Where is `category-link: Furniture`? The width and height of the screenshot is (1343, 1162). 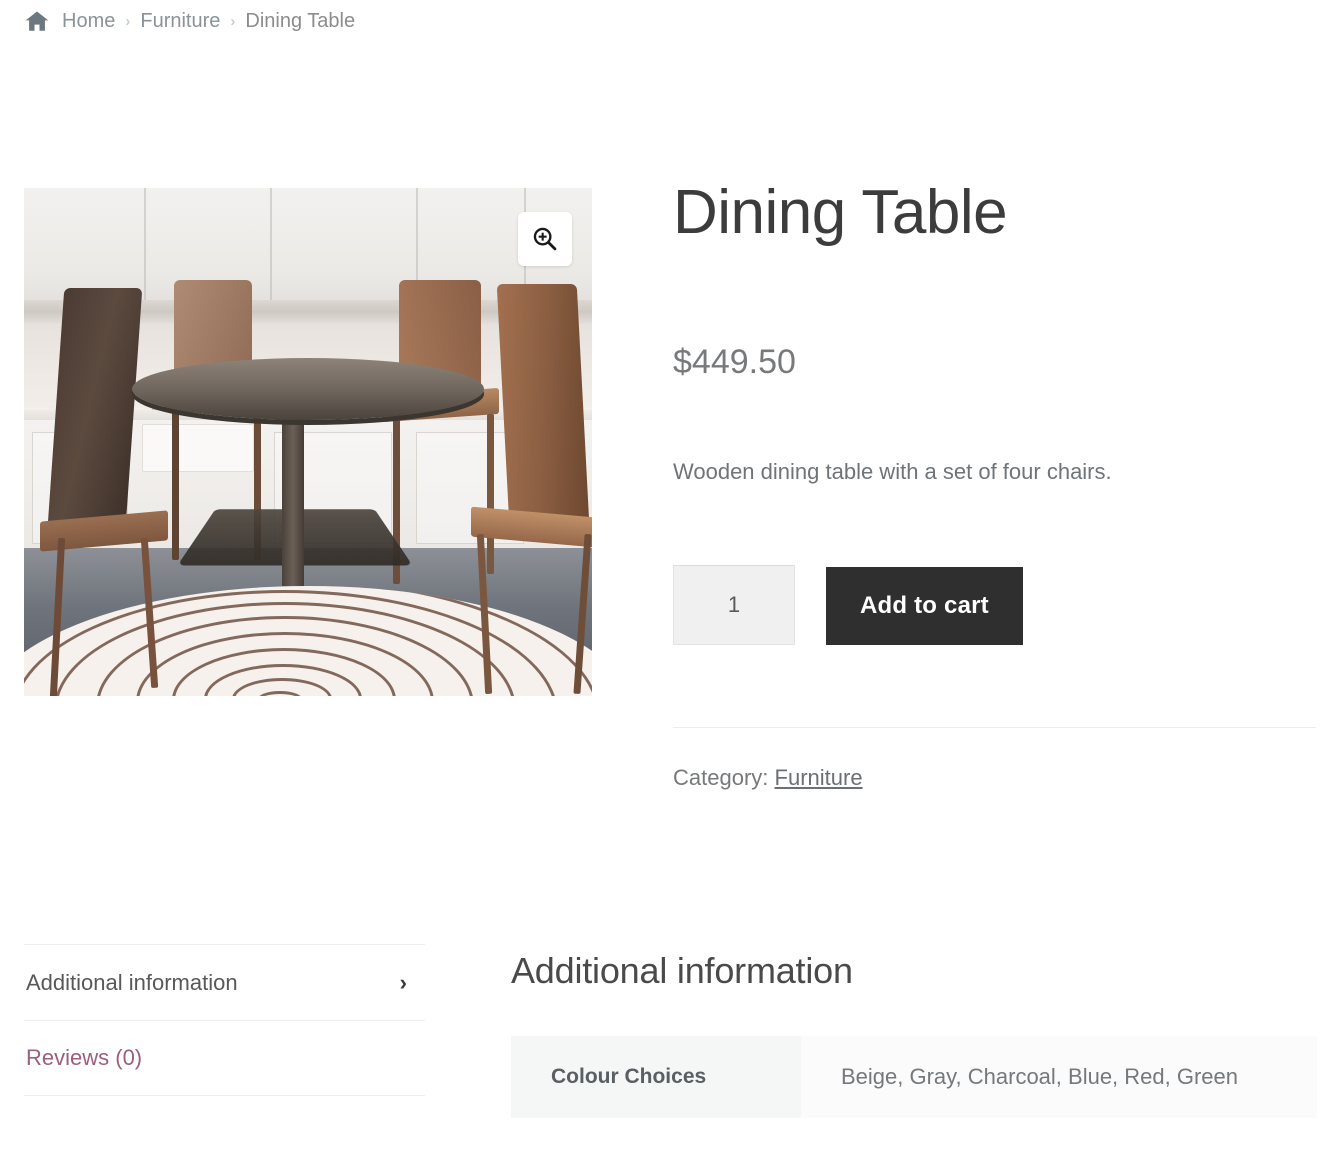 category-link: Furniture is located at coordinates (819, 777).